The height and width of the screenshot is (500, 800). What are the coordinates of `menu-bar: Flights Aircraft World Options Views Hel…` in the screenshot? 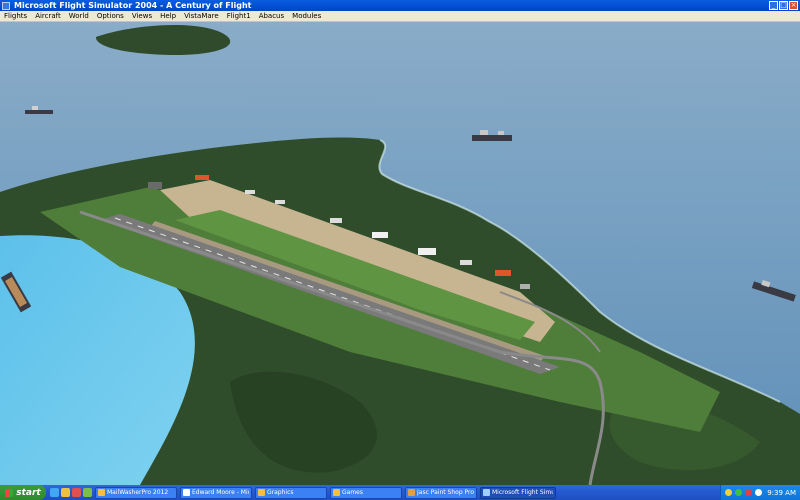 It's located at (400, 16).